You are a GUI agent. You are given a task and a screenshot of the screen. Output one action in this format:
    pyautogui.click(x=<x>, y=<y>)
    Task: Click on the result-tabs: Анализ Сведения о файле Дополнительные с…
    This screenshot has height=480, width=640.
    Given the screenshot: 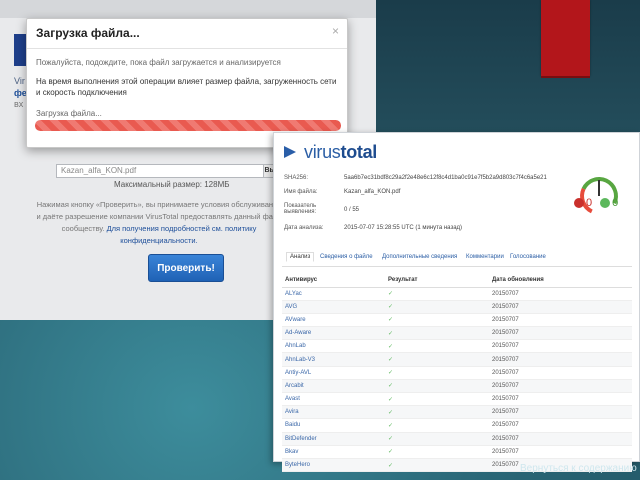 What is the action you would take?
    pyautogui.click(x=457, y=259)
    